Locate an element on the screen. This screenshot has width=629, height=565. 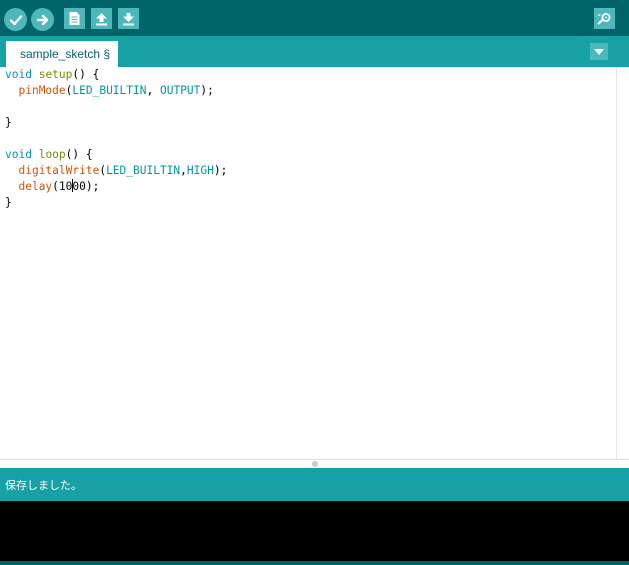
save-sketch-button is located at coordinates (128, 18).